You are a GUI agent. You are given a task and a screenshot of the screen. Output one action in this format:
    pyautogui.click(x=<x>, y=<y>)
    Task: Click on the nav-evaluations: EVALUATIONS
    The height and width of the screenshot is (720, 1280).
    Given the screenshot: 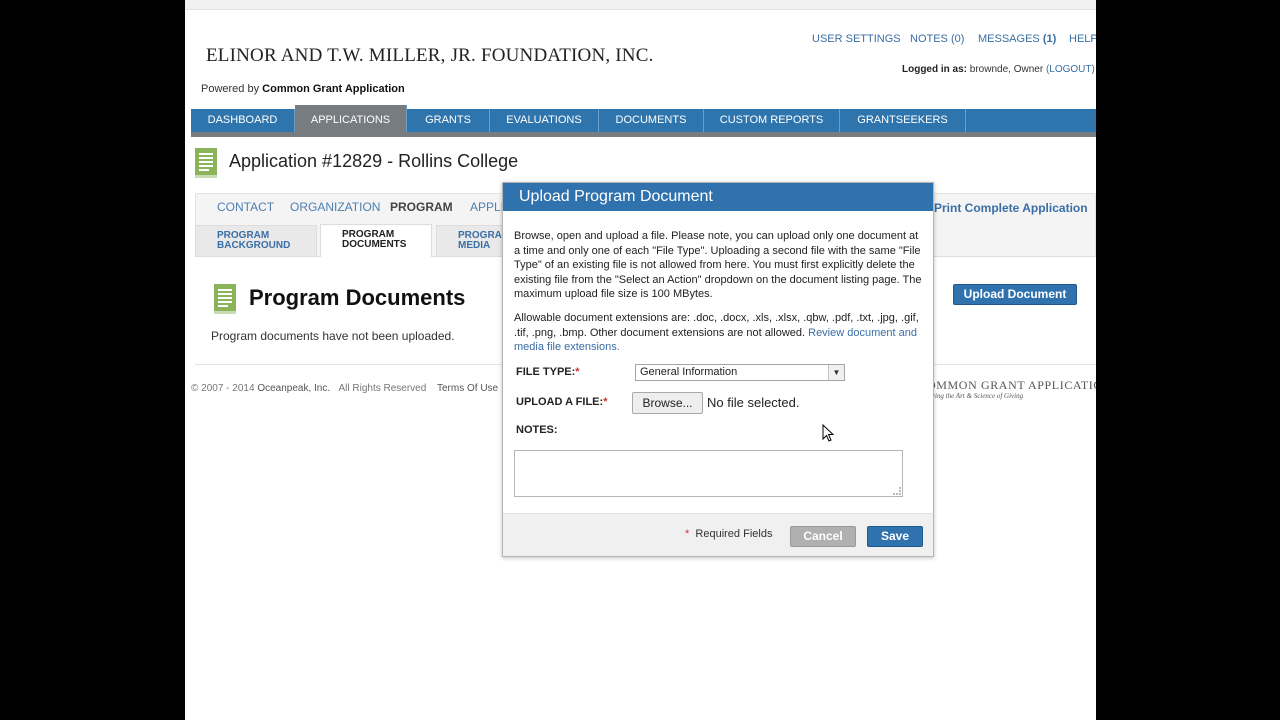 What is the action you would take?
    pyautogui.click(x=544, y=120)
    